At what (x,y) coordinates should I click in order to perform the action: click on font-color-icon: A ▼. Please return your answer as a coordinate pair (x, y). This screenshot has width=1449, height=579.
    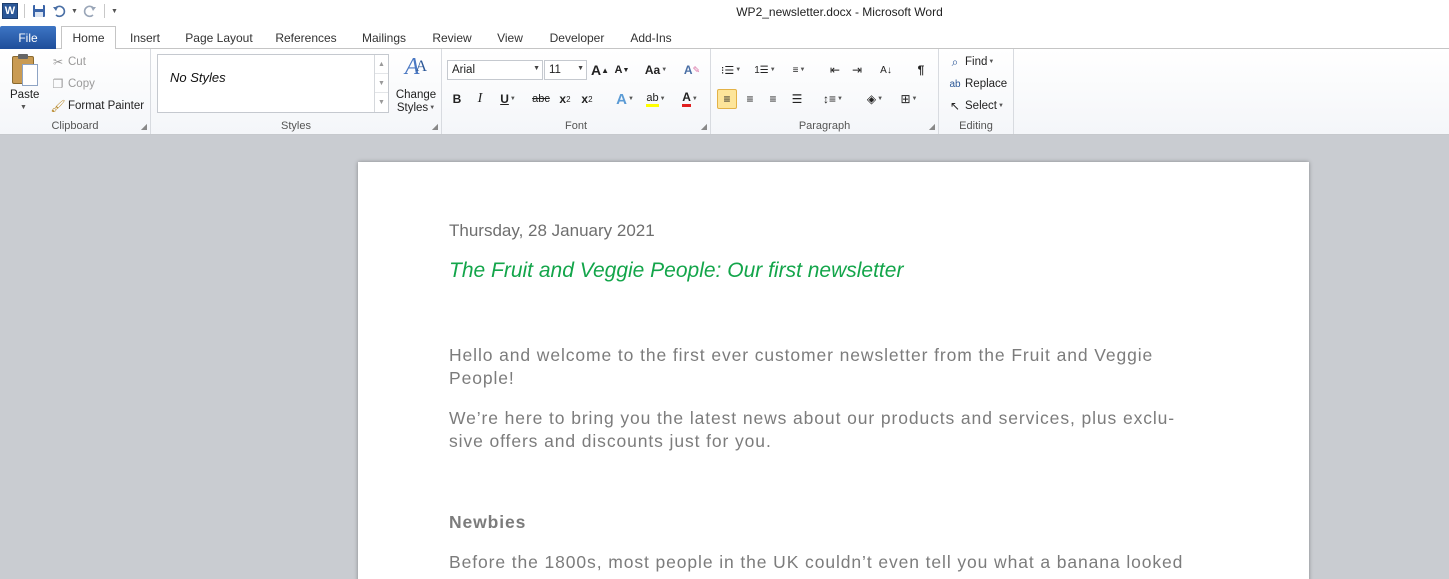
    Looking at the image, I should click on (690, 99).